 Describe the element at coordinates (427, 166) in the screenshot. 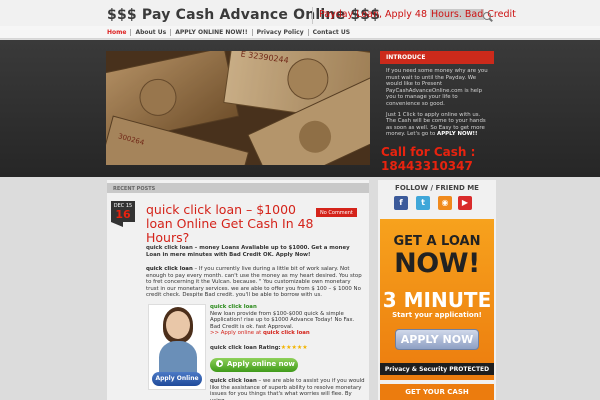

I see `call-phone-number: 18443310347` at that location.